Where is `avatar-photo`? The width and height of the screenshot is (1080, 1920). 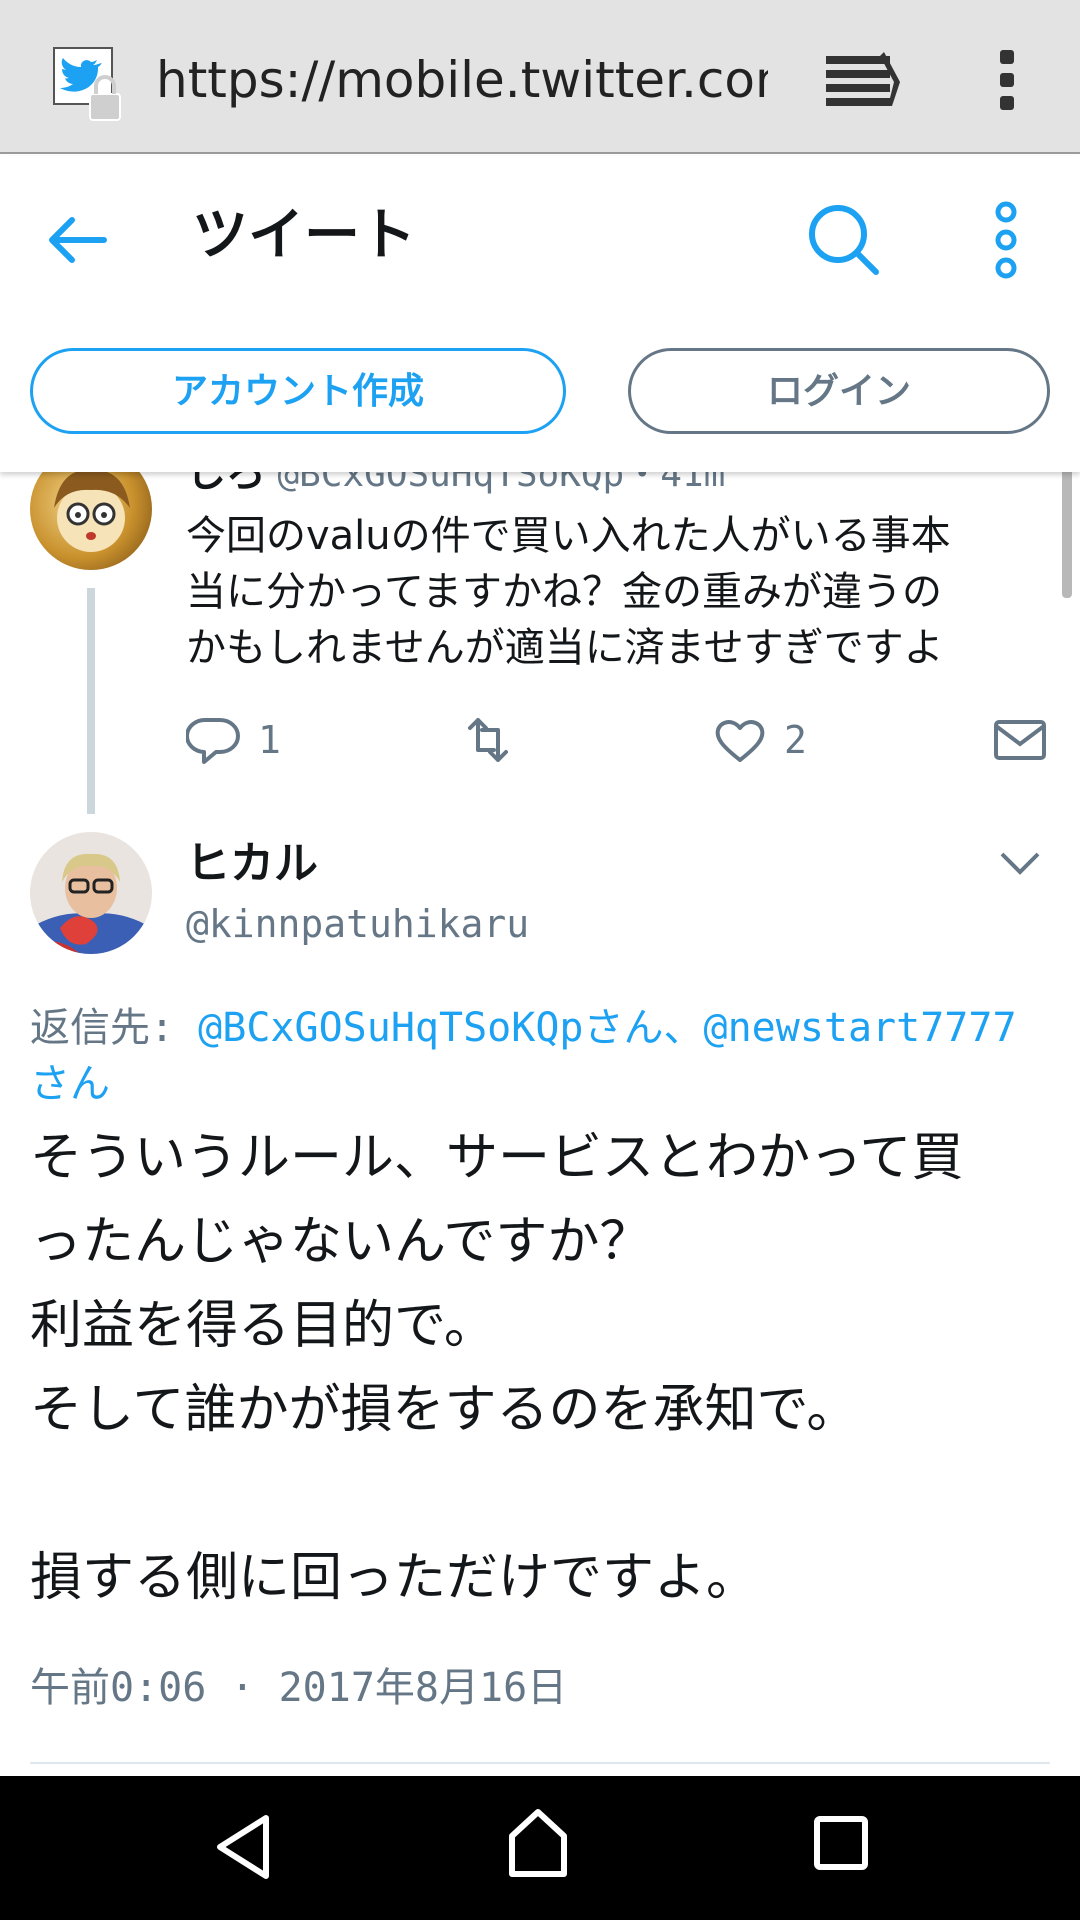
avatar-photo is located at coordinates (91, 893).